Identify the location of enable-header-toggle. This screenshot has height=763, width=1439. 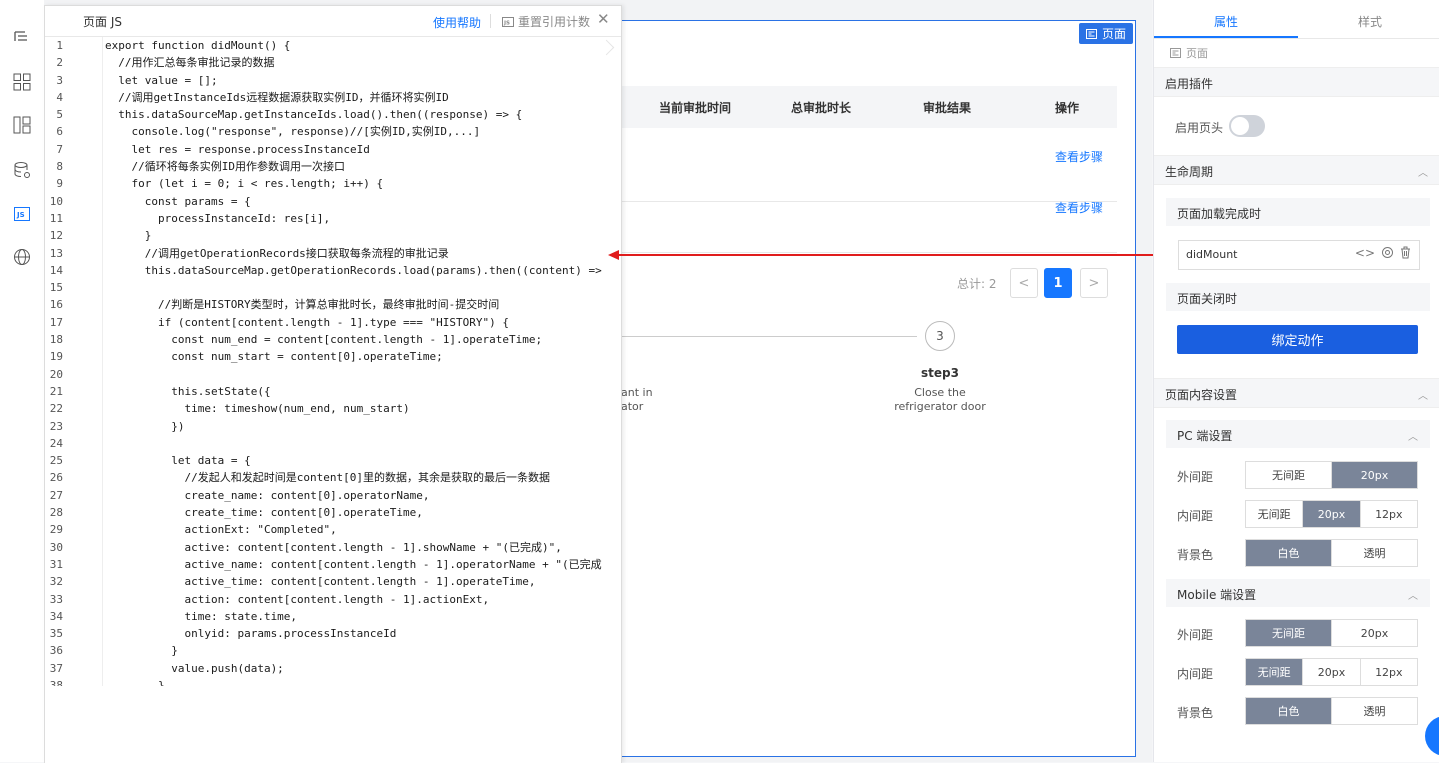
(1247, 126).